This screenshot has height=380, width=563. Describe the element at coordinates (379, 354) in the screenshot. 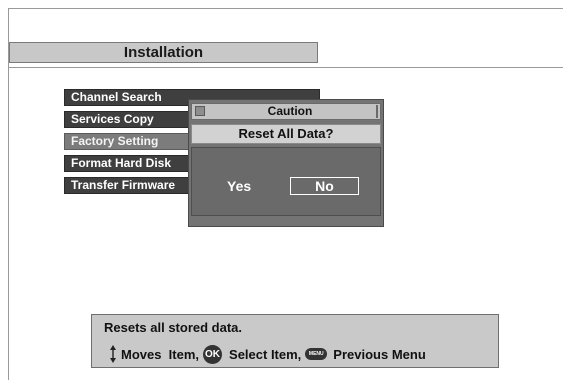

I see `hint-previous-text: Previous Menu` at that location.